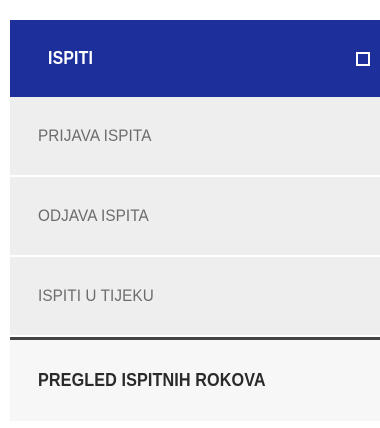  Describe the element at coordinates (152, 380) in the screenshot. I see `menu-item-label: PREGLED ISPITNIH ROKOVA` at that location.